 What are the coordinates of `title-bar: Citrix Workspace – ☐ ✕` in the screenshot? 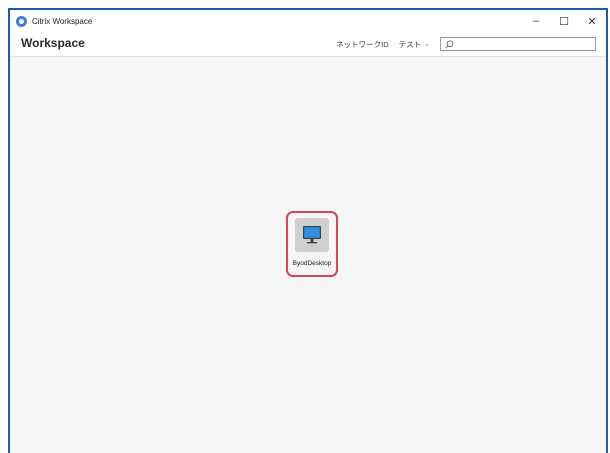 It's located at (308, 21).